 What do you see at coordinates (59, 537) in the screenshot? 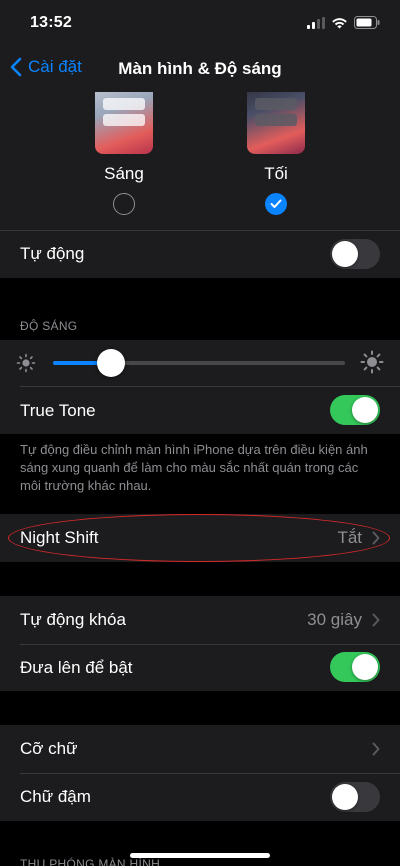
I see `night-shift-label: Night Shift` at bounding box center [59, 537].